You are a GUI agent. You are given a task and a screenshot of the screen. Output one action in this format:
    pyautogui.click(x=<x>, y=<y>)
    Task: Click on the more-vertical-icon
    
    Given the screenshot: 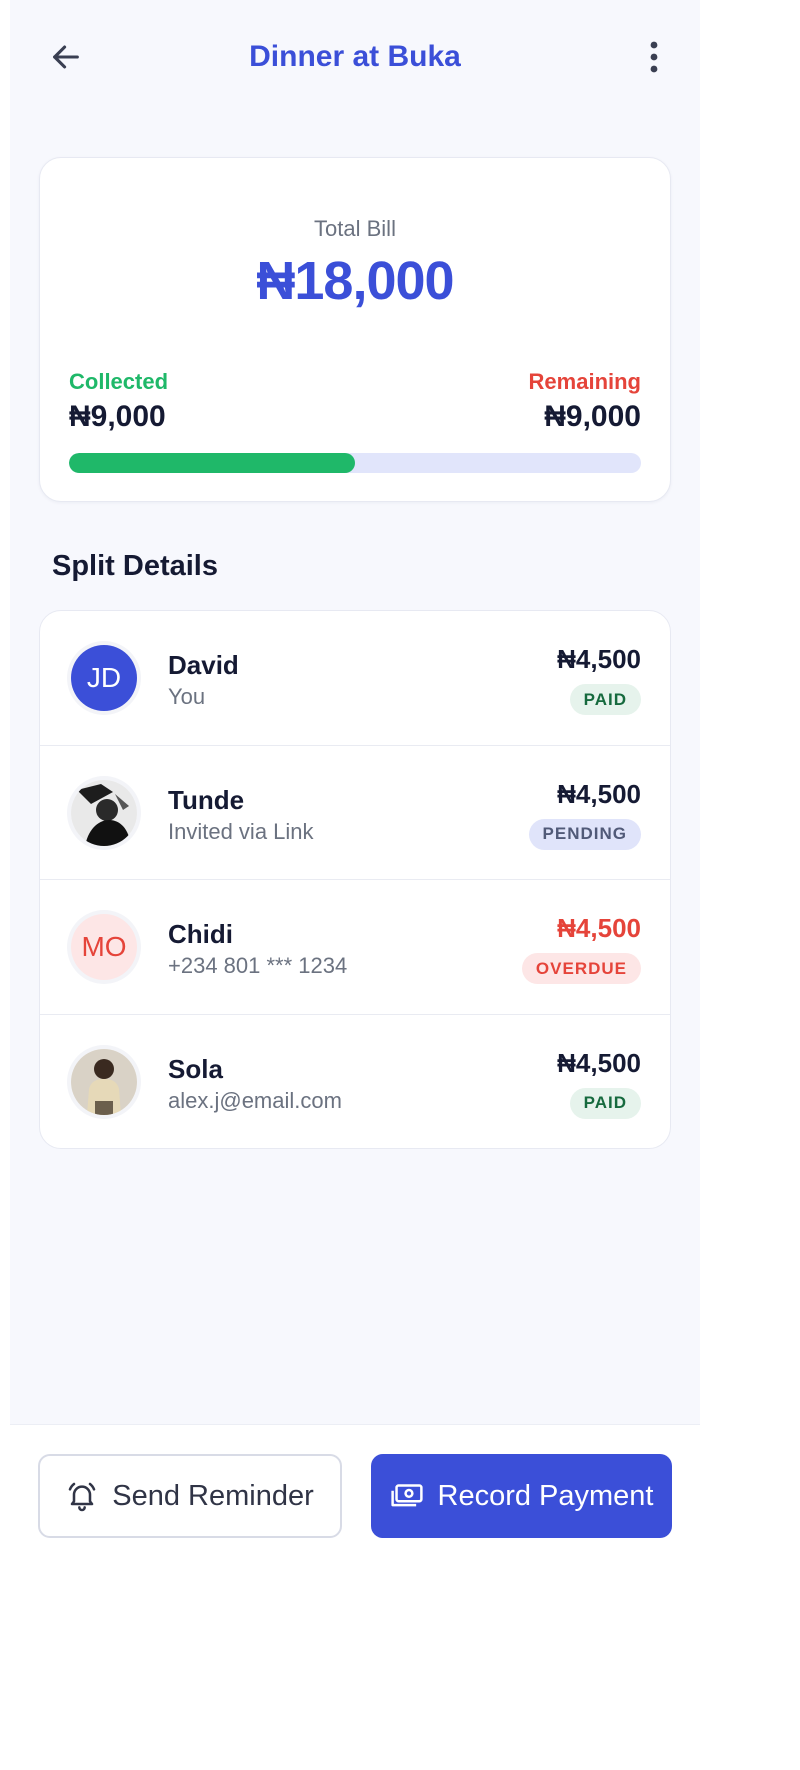 What is the action you would take?
    pyautogui.click(x=654, y=57)
    